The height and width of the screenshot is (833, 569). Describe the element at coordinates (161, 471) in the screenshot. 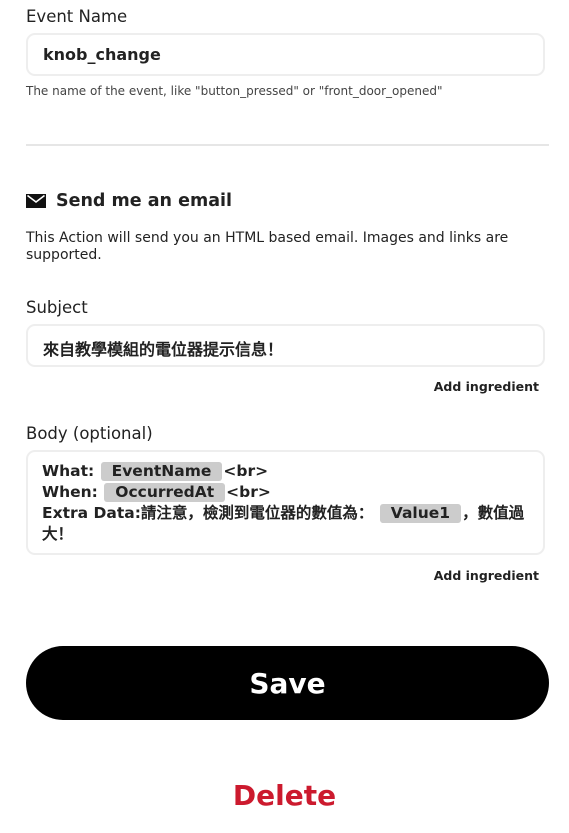

I see `ingredient-chip-eventname: EventName` at that location.